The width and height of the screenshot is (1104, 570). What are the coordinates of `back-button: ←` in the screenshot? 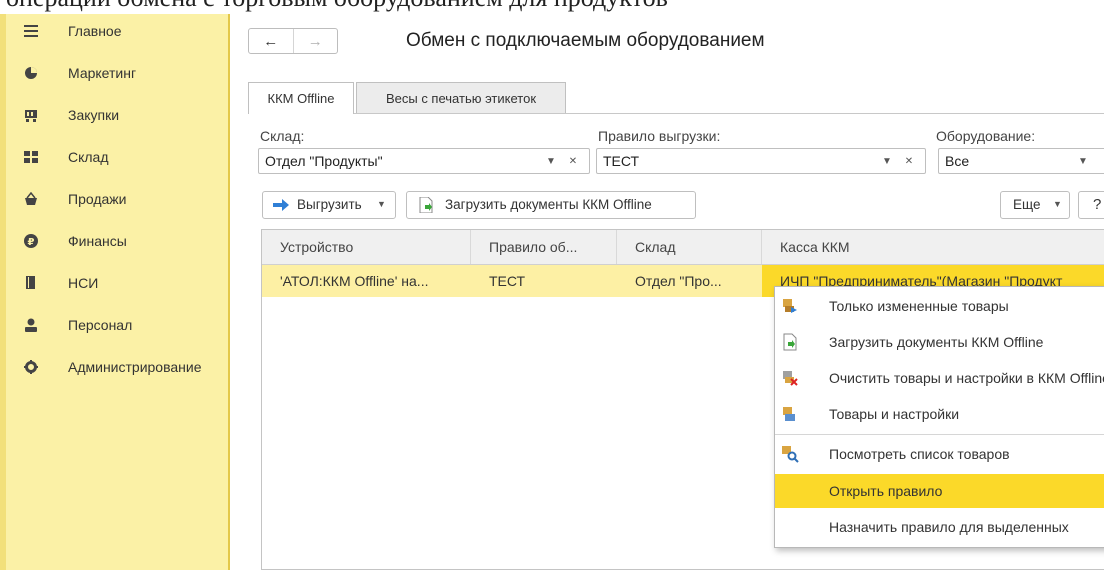 It's located at (271, 41).